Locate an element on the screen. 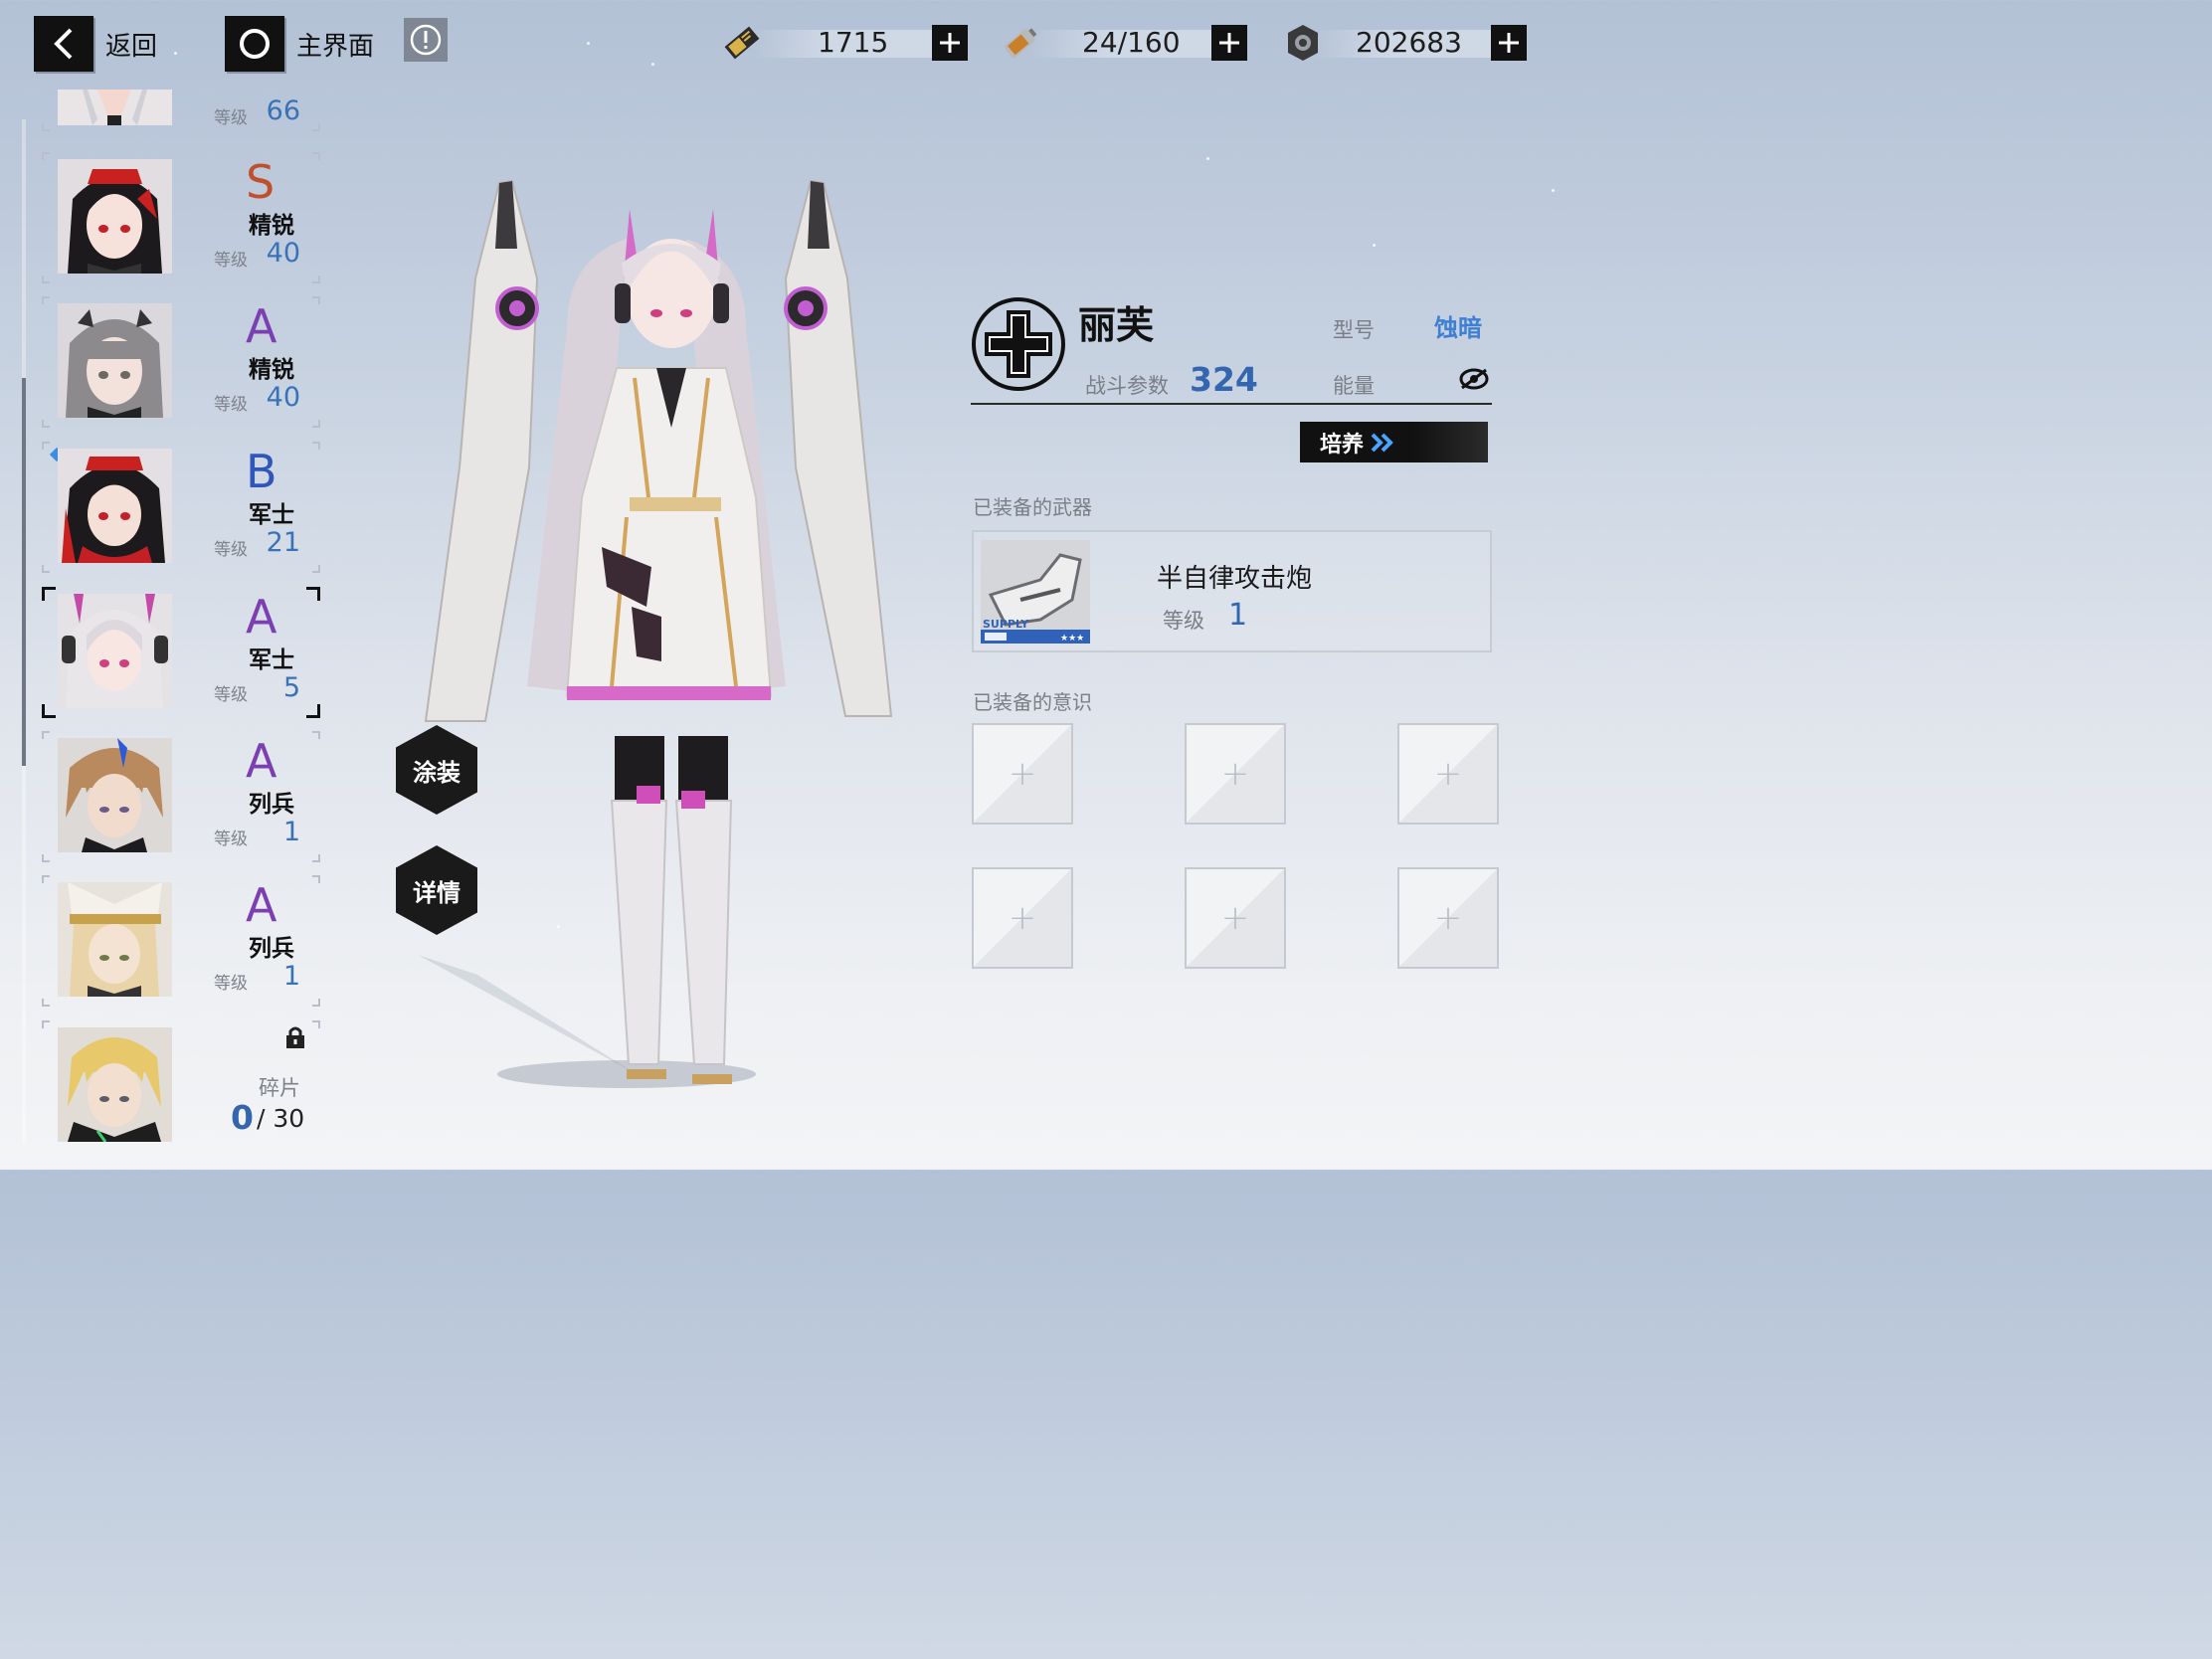 The height and width of the screenshot is (1659, 2212). skin-button-label: 涂装 is located at coordinates (437, 772).